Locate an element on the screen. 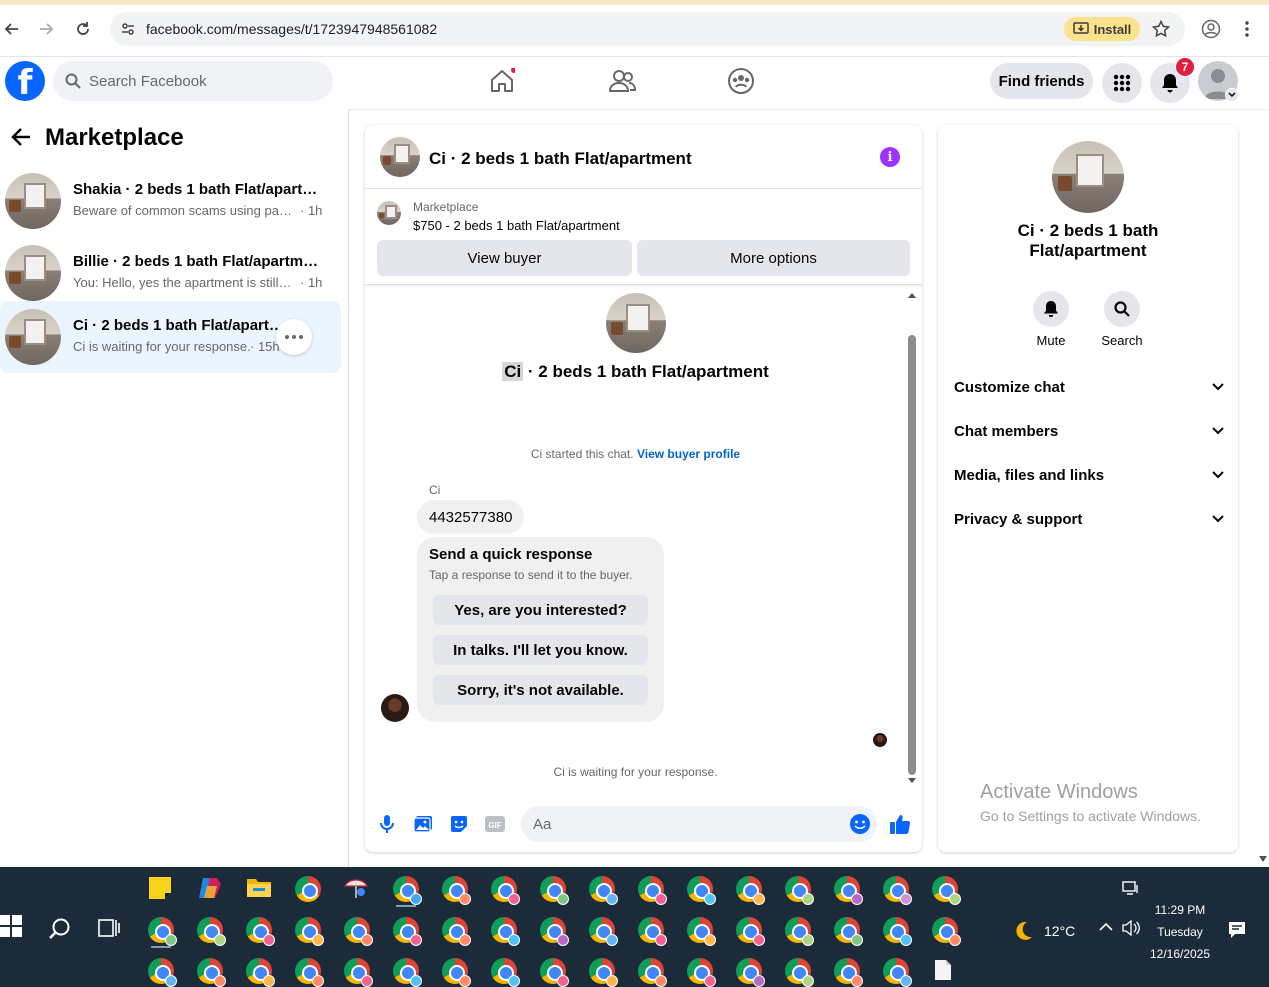 The width and height of the screenshot is (1269, 987). notification-center-icon is located at coordinates (1237, 930).